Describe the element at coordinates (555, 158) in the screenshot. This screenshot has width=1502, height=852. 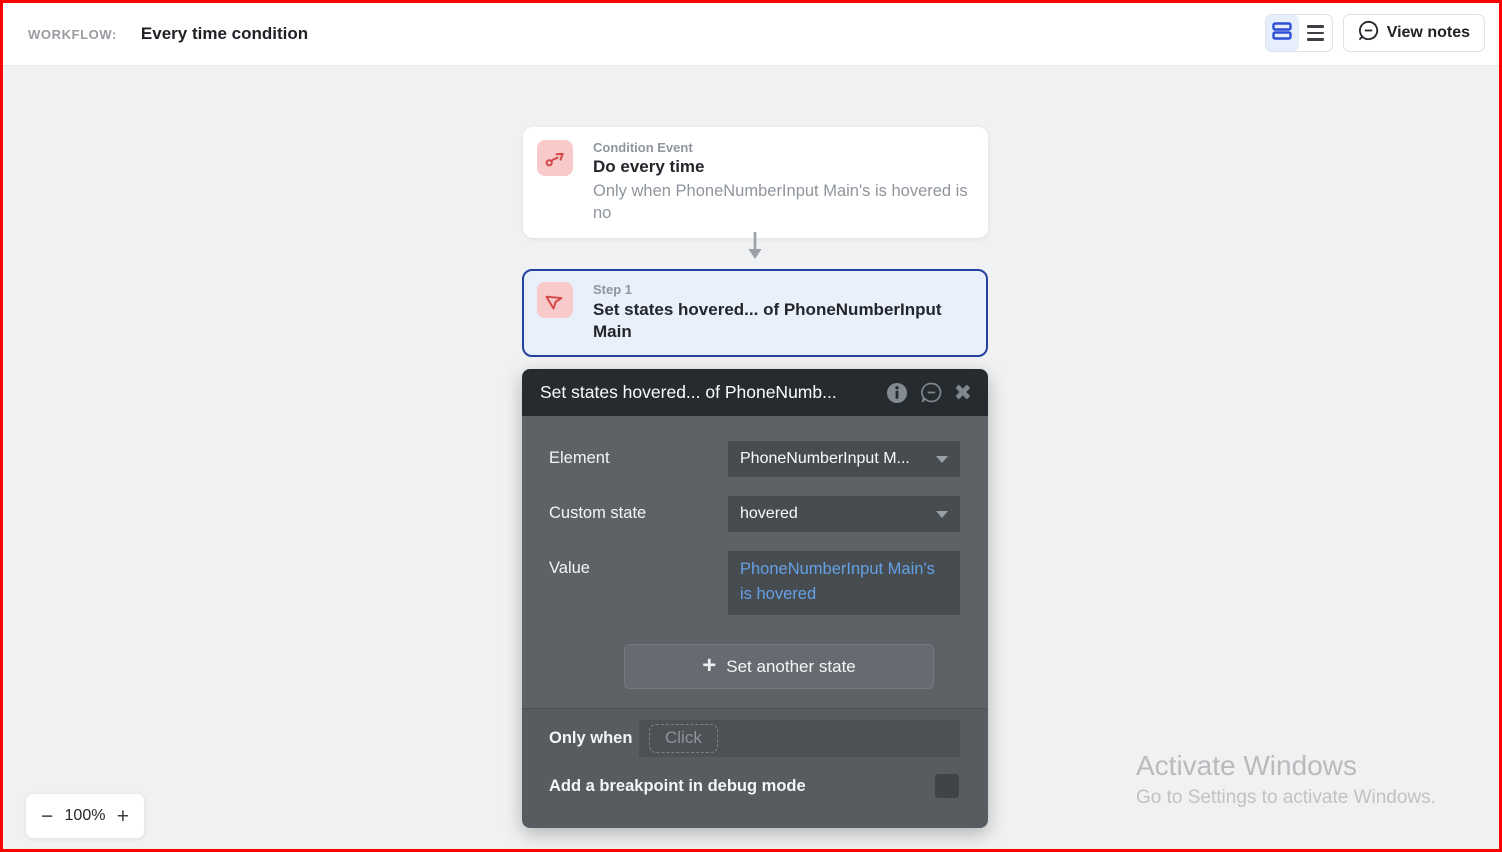
I see `condition-event-icon` at that location.